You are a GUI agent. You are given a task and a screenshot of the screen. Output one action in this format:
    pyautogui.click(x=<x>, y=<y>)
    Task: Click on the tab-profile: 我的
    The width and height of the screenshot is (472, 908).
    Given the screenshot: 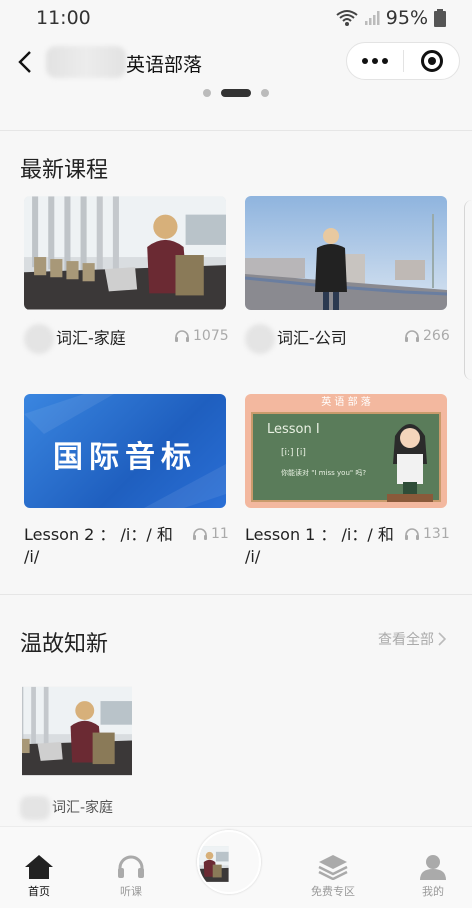 What is the action you would take?
    pyautogui.click(x=430, y=867)
    